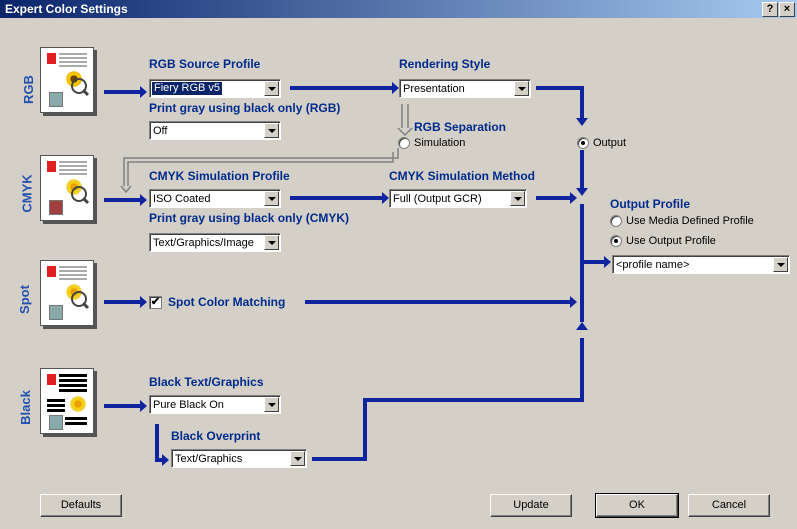  Describe the element at coordinates (67, 401) in the screenshot. I see `black-page-thumbnail` at that location.